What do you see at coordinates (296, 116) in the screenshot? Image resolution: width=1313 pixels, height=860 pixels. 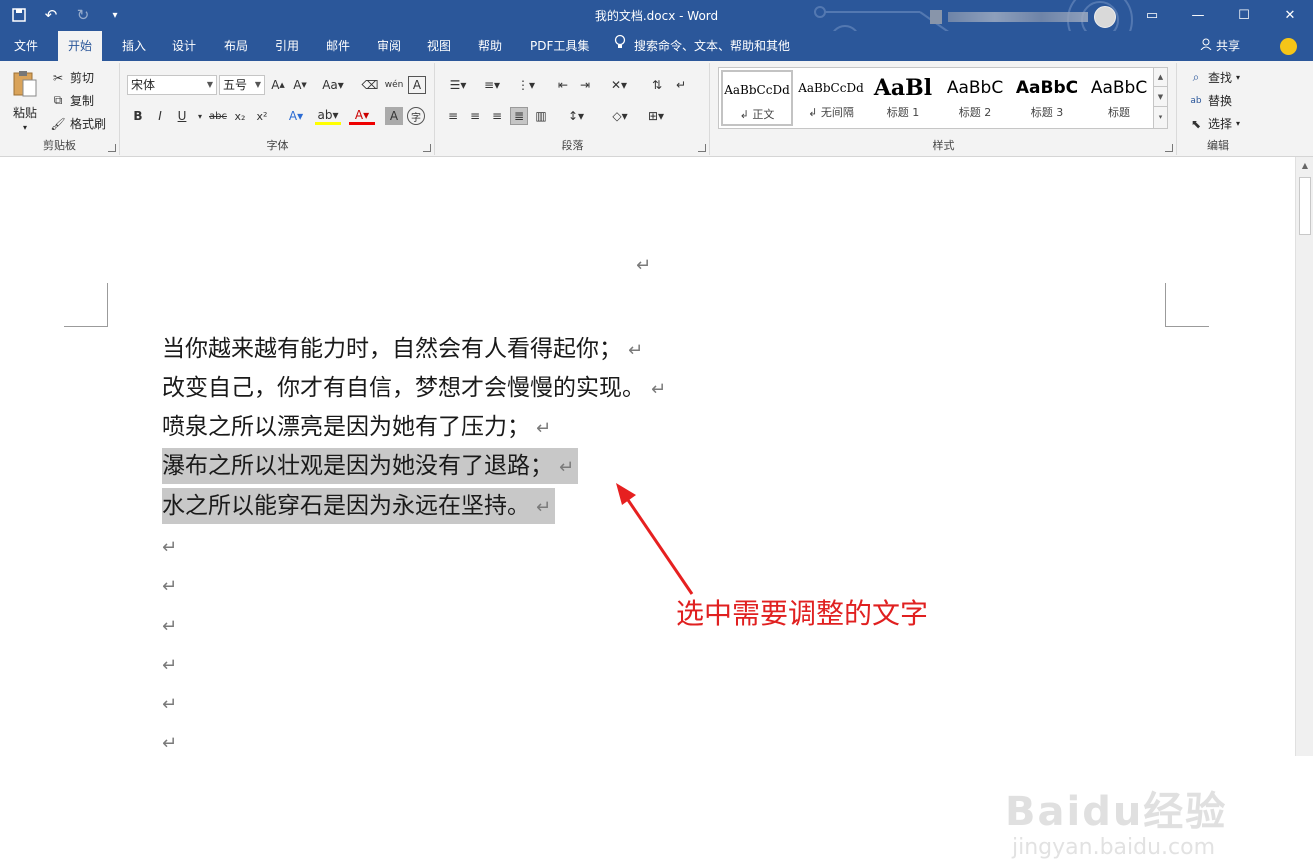 I see `text-effects-icon: A▾` at bounding box center [296, 116].